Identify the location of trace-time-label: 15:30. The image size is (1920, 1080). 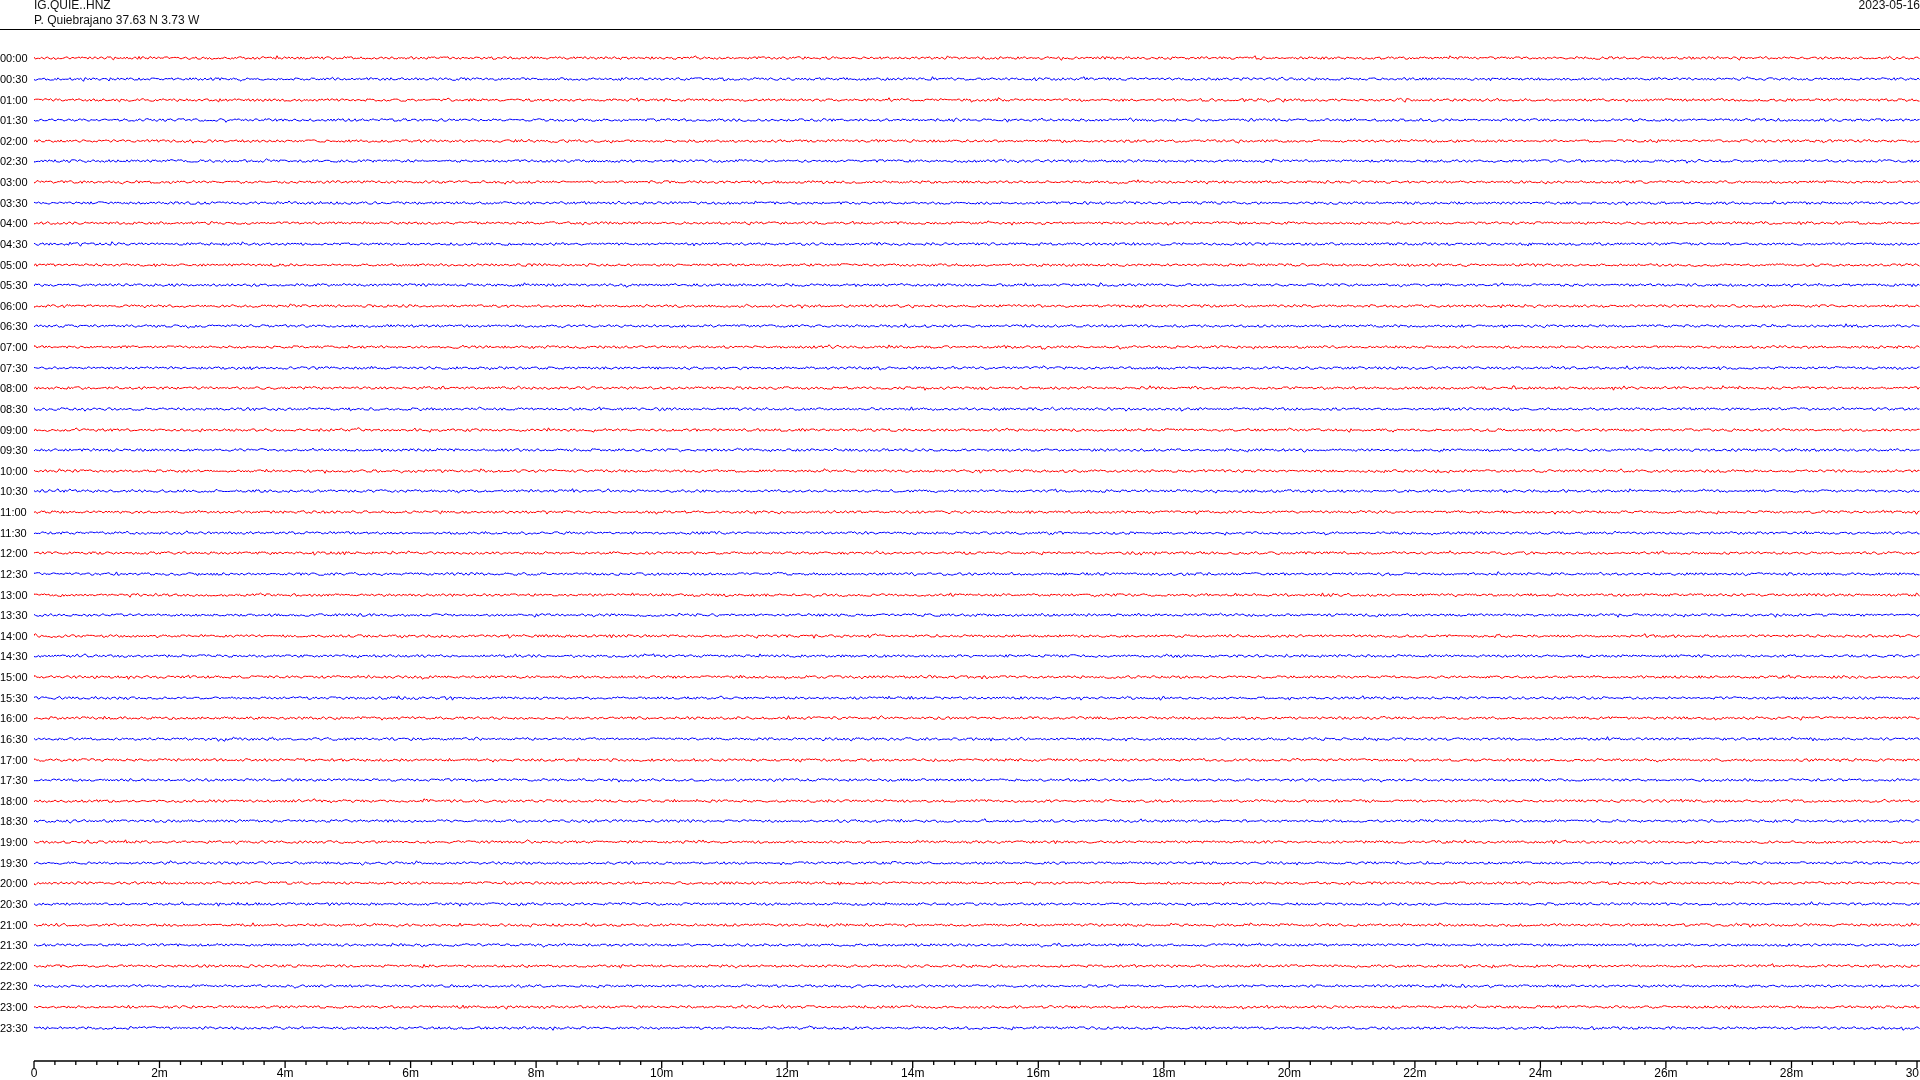
(14, 697).